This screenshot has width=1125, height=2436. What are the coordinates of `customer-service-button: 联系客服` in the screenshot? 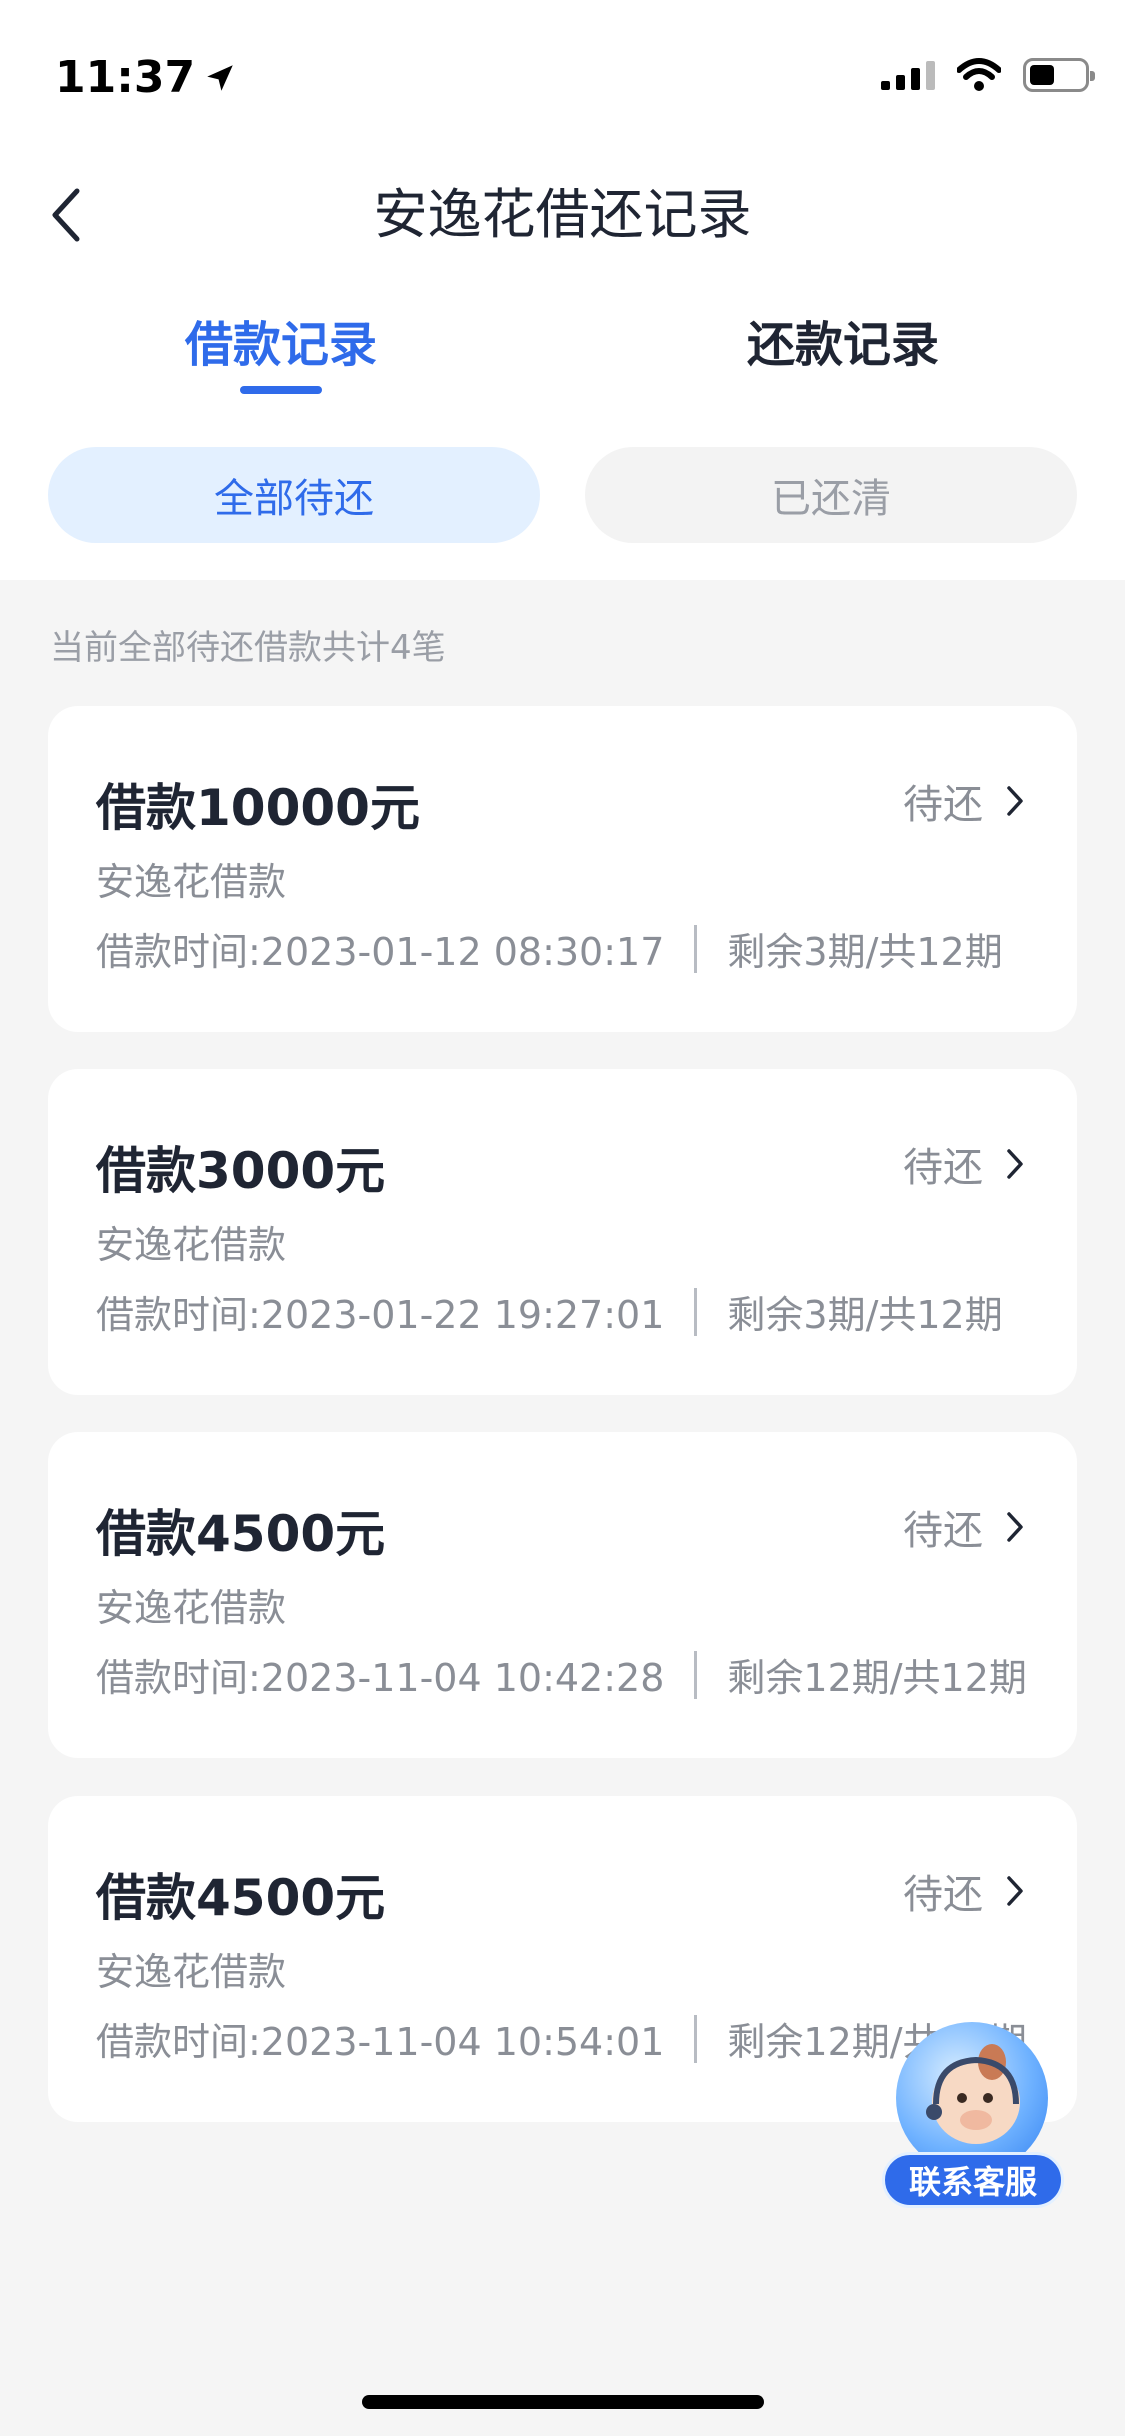 It's located at (972, 2113).